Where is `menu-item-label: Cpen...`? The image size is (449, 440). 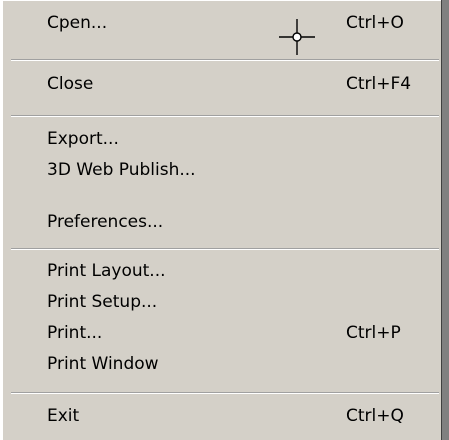
menu-item-label: Cpen... is located at coordinates (77, 23).